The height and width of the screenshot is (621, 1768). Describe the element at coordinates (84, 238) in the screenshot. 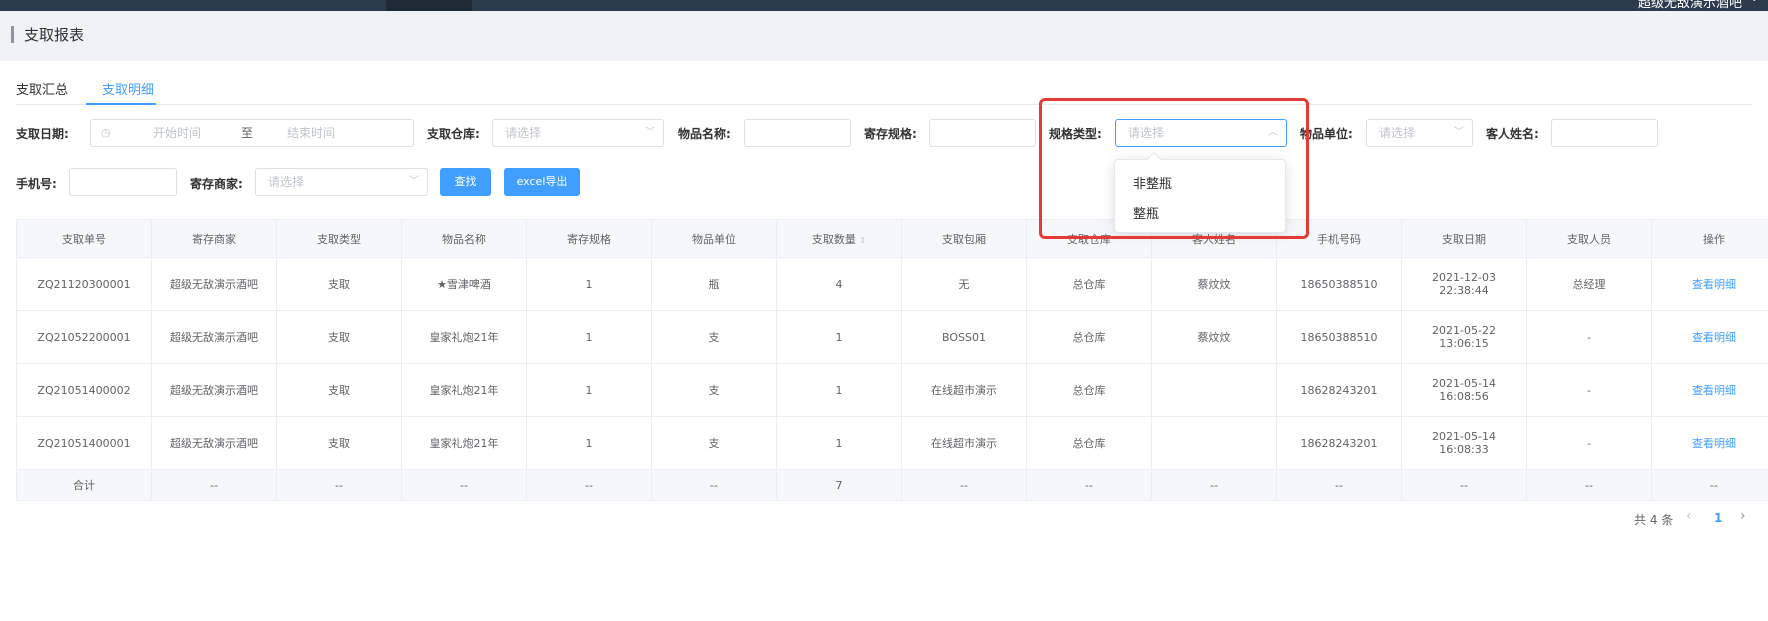

I see `column-header: 支取单号` at that location.